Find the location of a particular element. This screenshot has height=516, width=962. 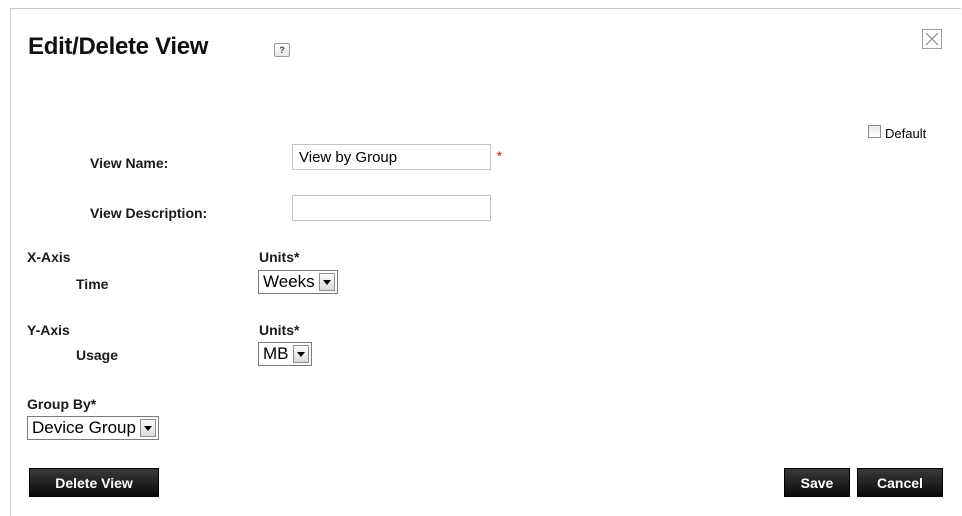

default-option: Default is located at coordinates (897, 132).